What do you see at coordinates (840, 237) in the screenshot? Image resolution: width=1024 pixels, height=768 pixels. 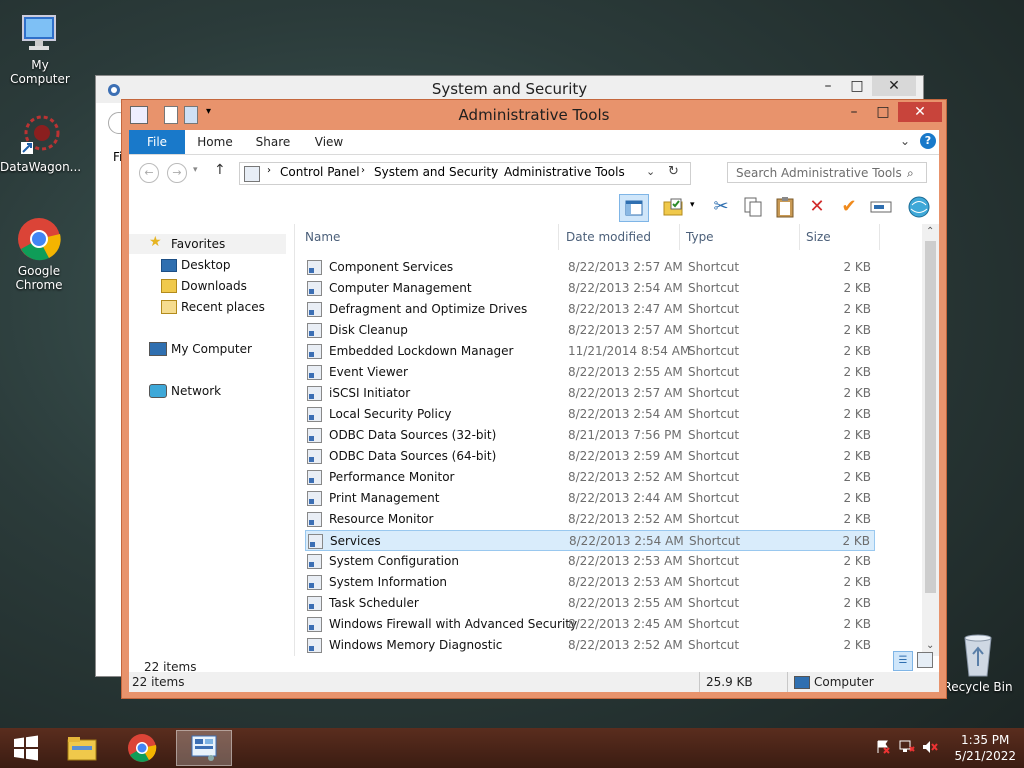 I see `column-header-size: Size` at bounding box center [840, 237].